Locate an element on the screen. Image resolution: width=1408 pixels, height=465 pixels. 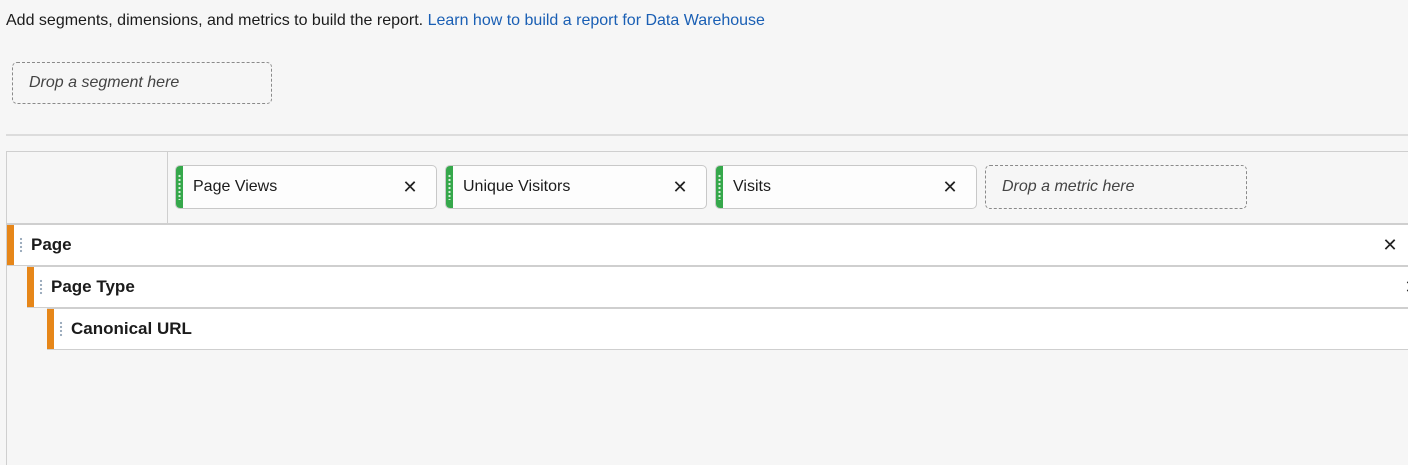
dimension-row-canonical-url: Canonical URL is located at coordinates (727, 329).